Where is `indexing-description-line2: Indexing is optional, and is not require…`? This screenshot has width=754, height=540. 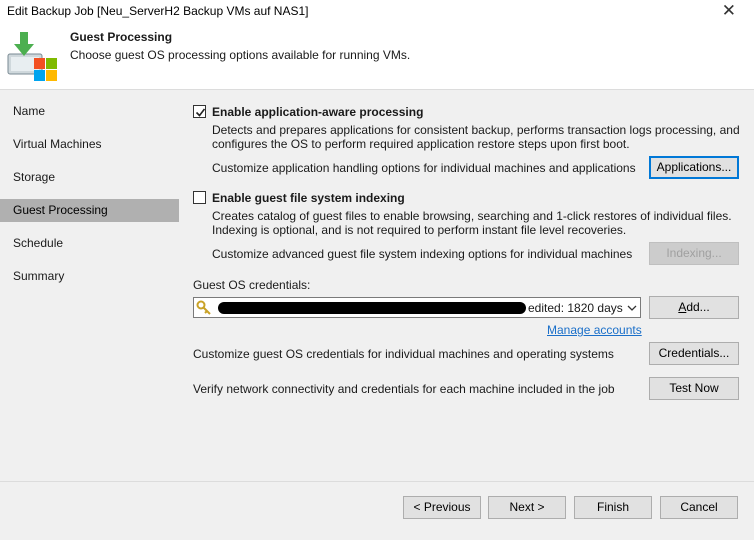 indexing-description-line2: Indexing is optional, and is not require… is located at coordinates (419, 230).